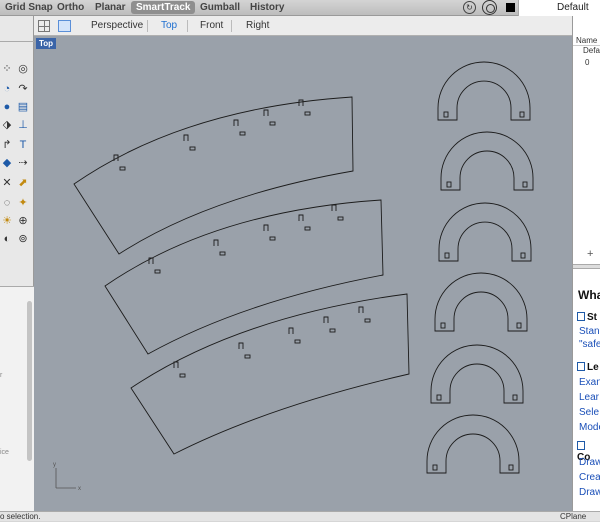  What do you see at coordinates (7, 125) in the screenshot?
I see `extrude-tool-icon: ⬗` at bounding box center [7, 125].